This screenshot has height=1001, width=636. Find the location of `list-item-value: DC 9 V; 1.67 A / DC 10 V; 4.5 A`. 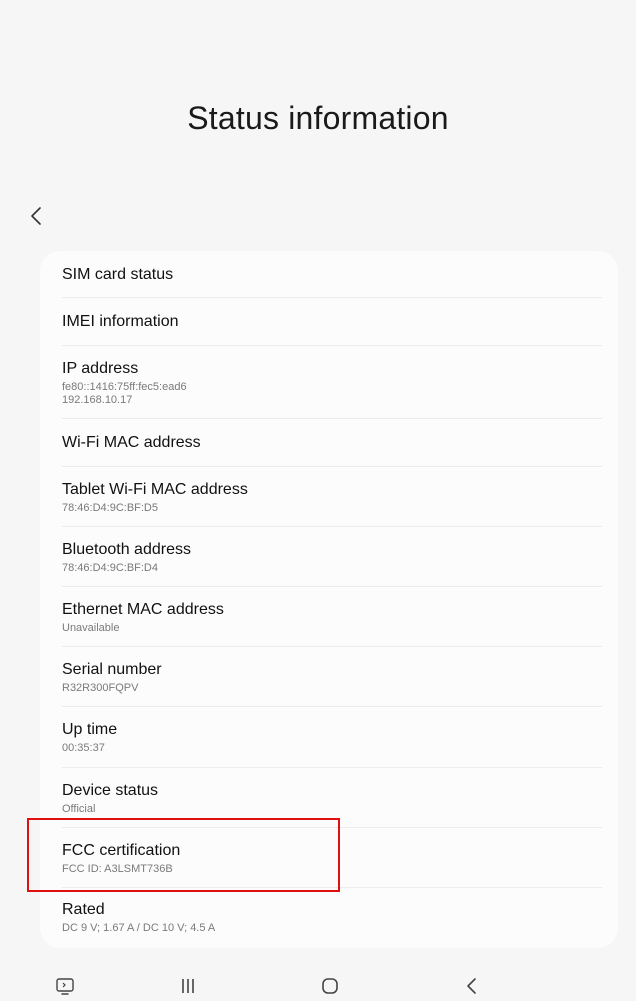

list-item-value: DC 9 V; 1.67 A / DC 10 V; 4.5 A is located at coordinates (139, 927).